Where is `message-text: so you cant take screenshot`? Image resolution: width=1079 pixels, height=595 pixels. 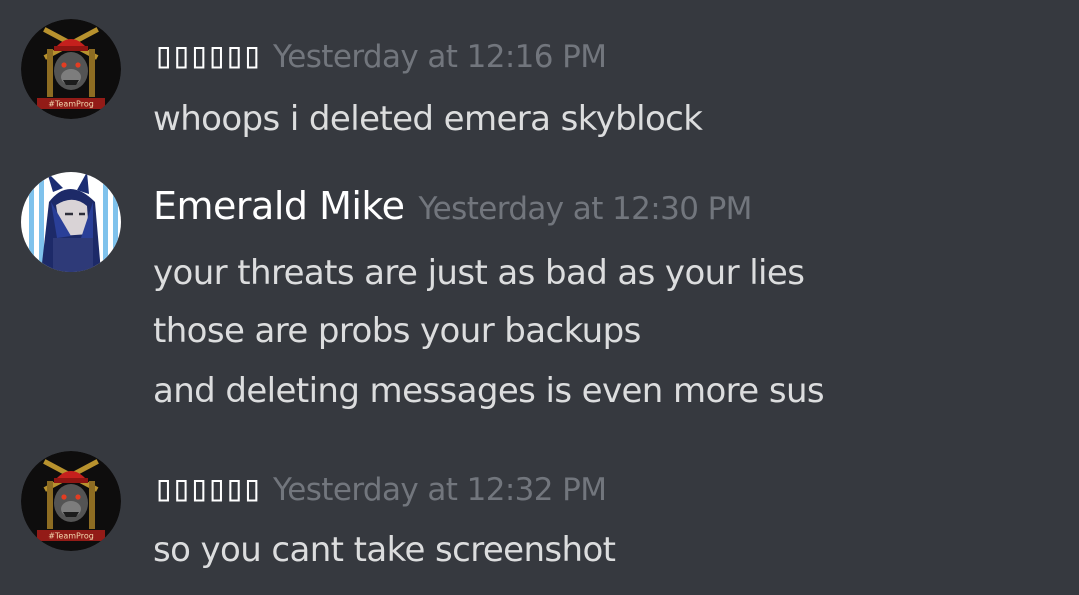 message-text: so you cant take screenshot is located at coordinates (384, 550).